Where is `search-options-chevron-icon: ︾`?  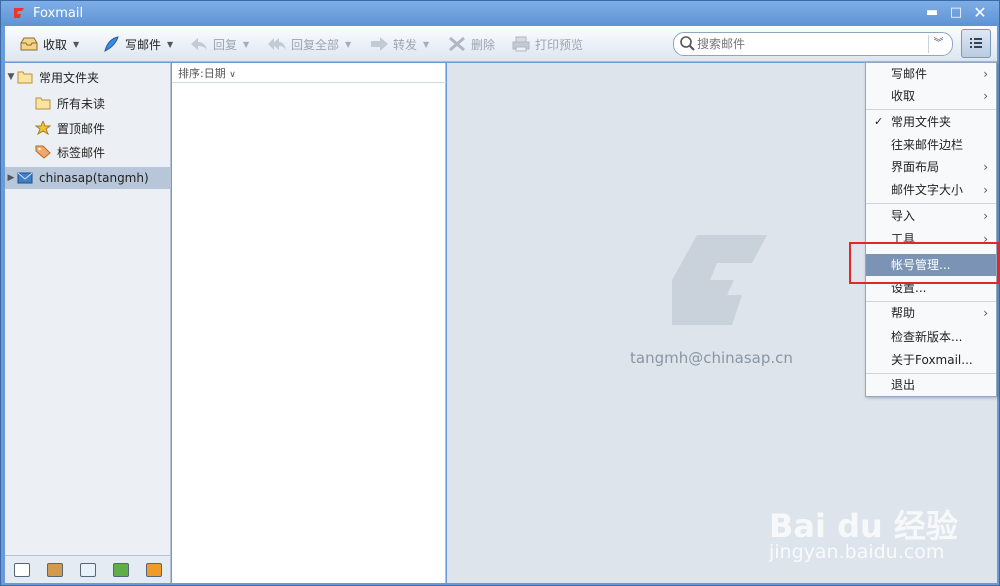
search-options-chevron-icon: ︾ is located at coordinates (938, 44).